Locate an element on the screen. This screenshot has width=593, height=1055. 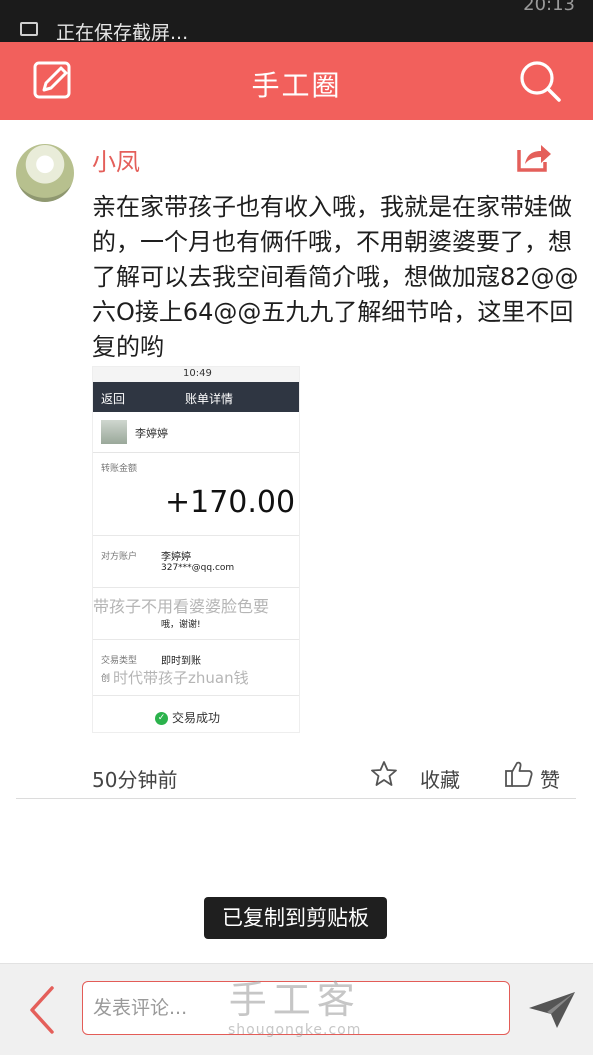
account-email: 327***@qq.com is located at coordinates (198, 568).